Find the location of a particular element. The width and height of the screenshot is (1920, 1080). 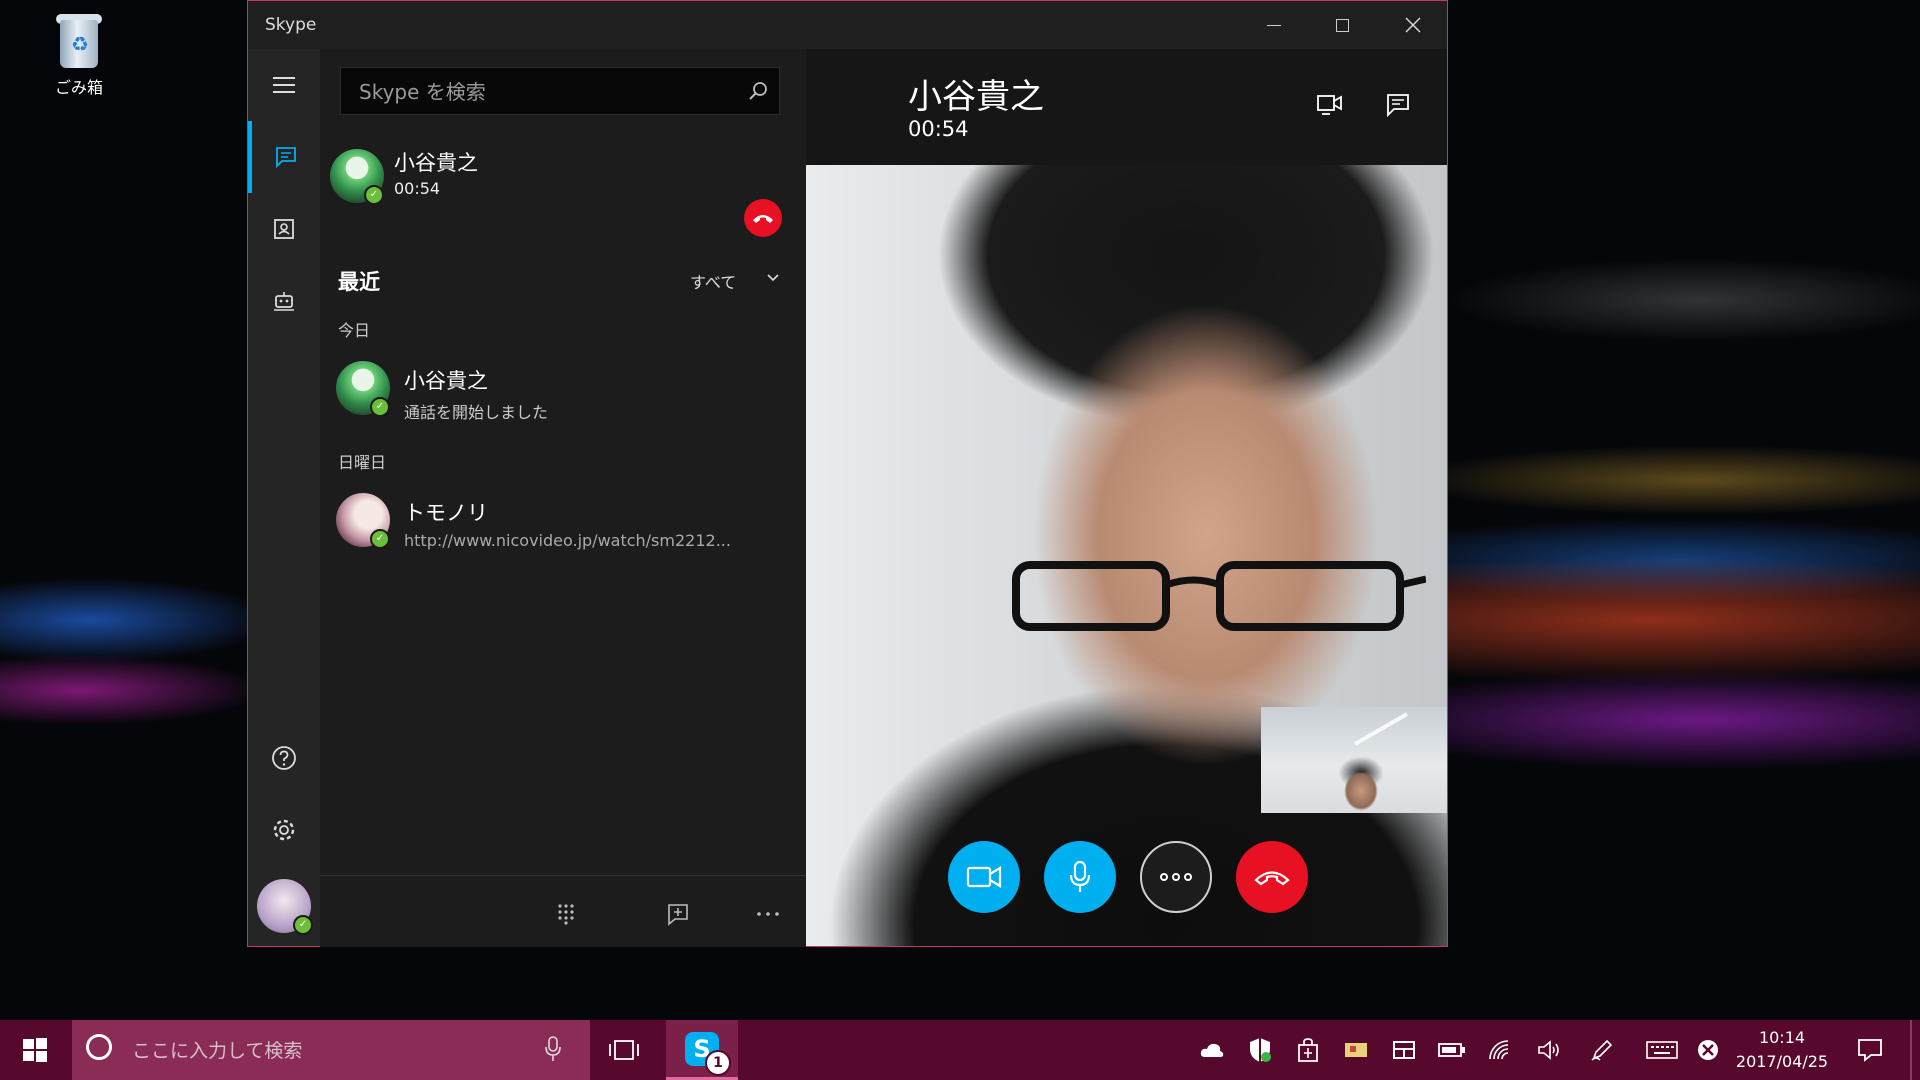

recent-filter-dropdown: すべて is located at coordinates (713, 281).